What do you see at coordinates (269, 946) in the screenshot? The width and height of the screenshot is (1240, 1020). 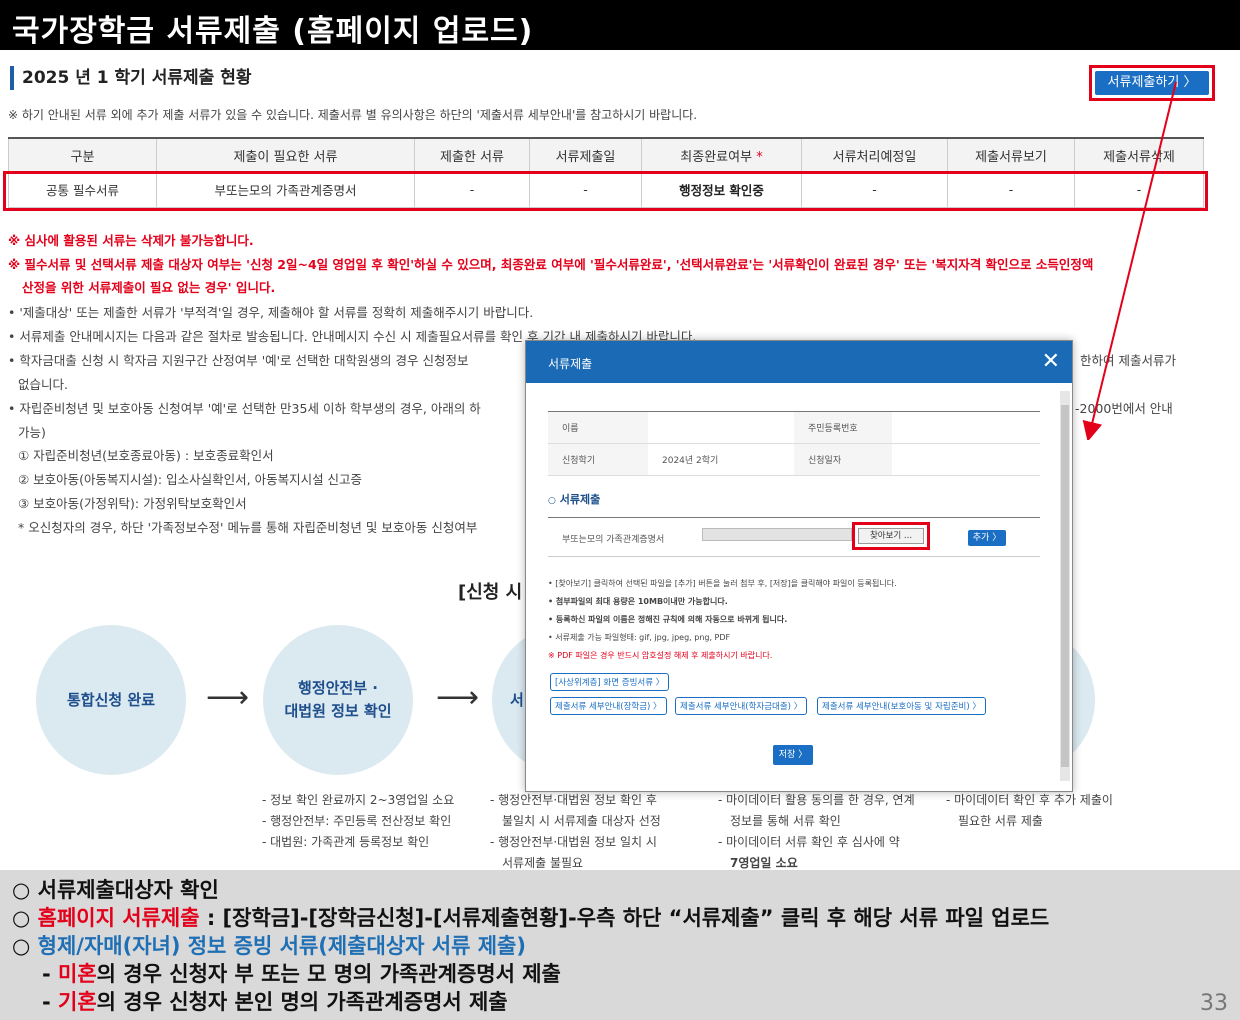 I see `summary-line: ○ 형제/자매(자녀) 정보 증빙 서류(제출대상자 서류 제출)` at bounding box center [269, 946].